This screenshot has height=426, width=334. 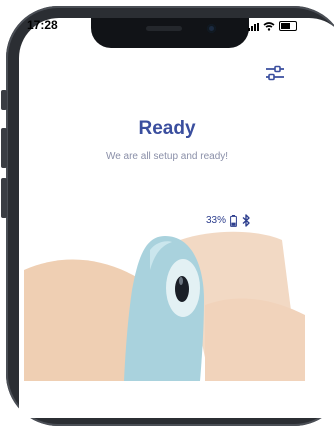 What do you see at coordinates (233, 220) in the screenshot?
I see `battery-icon` at bounding box center [233, 220].